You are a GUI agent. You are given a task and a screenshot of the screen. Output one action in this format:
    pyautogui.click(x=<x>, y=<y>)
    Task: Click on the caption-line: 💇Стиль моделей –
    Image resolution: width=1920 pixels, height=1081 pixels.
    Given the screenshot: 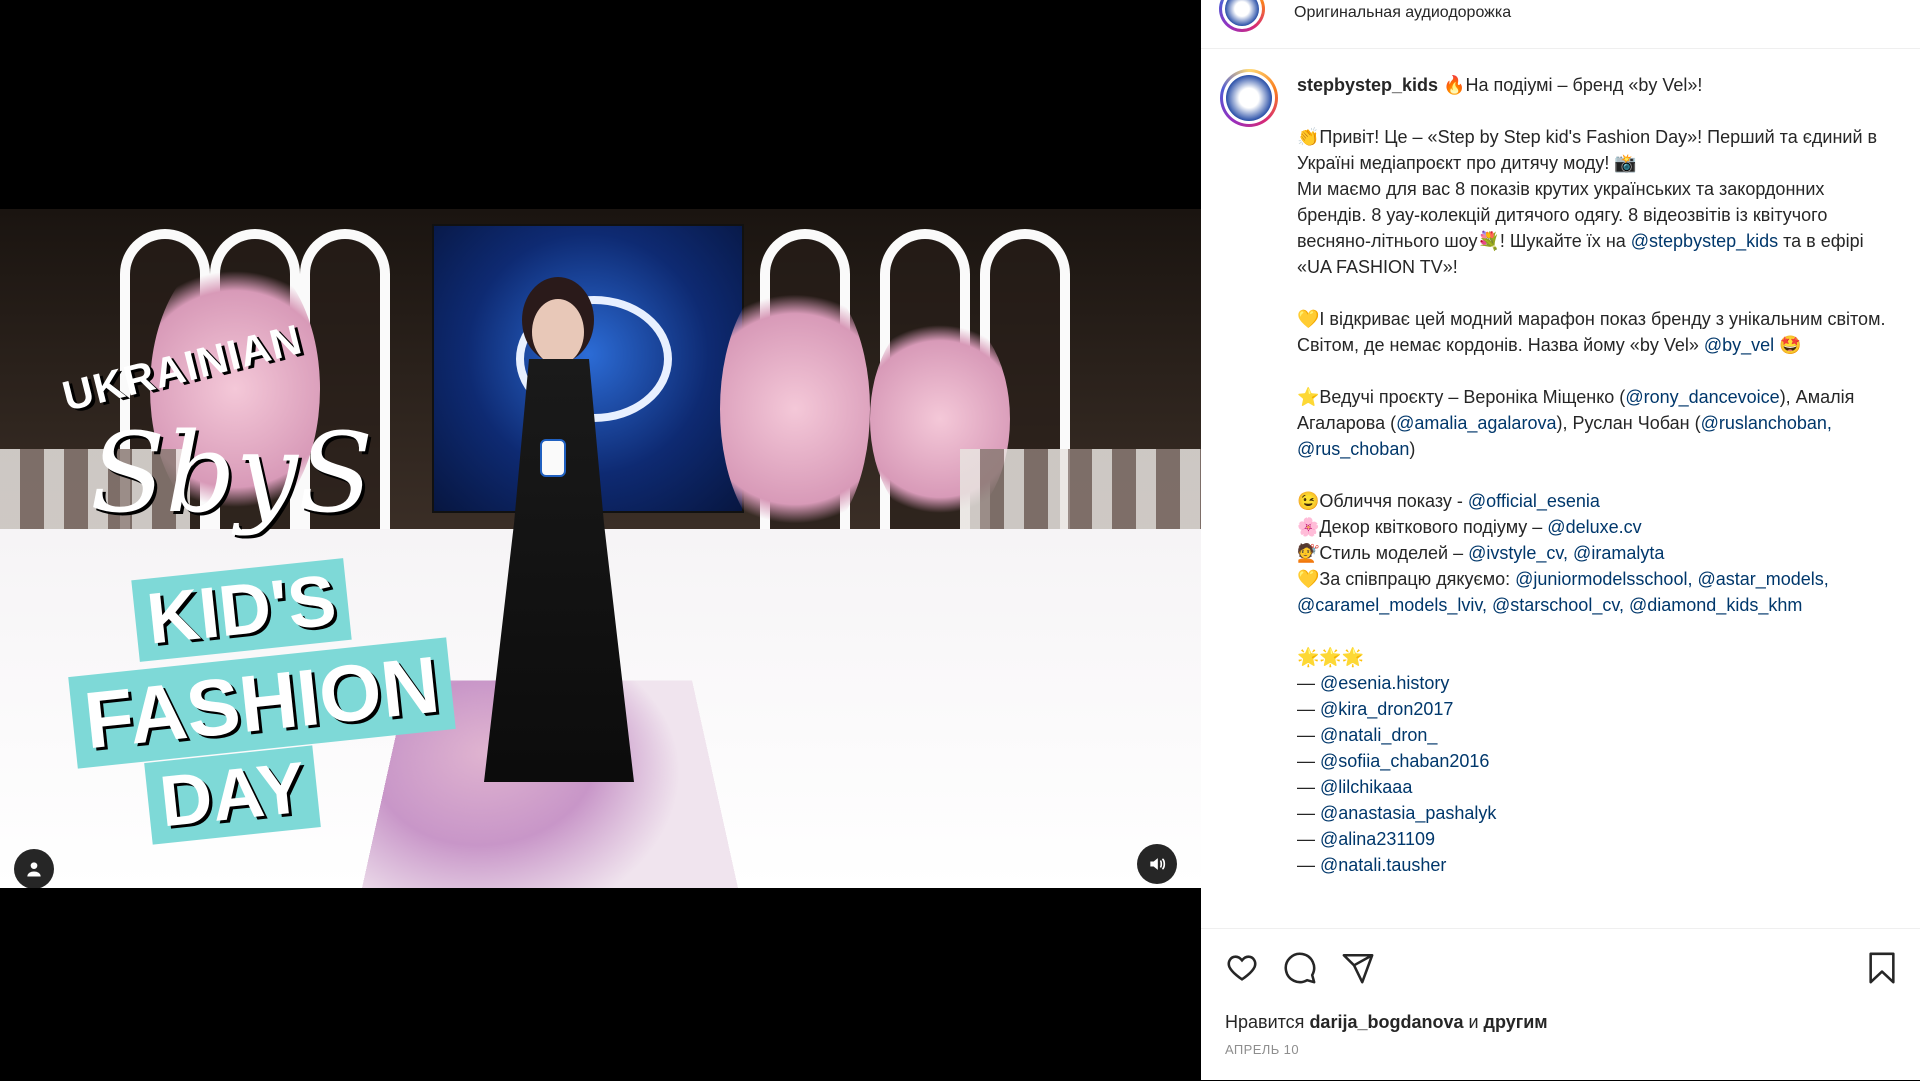 What is the action you would take?
    pyautogui.click(x=1383, y=553)
    